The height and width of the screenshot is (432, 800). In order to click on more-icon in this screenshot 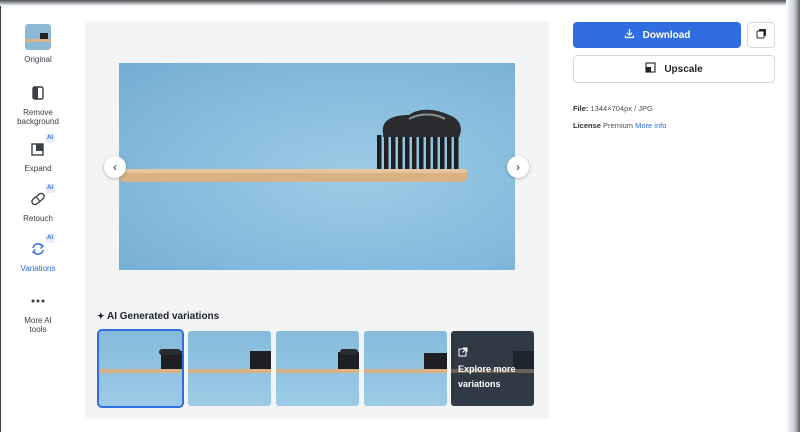, I will do `click(38, 301)`.